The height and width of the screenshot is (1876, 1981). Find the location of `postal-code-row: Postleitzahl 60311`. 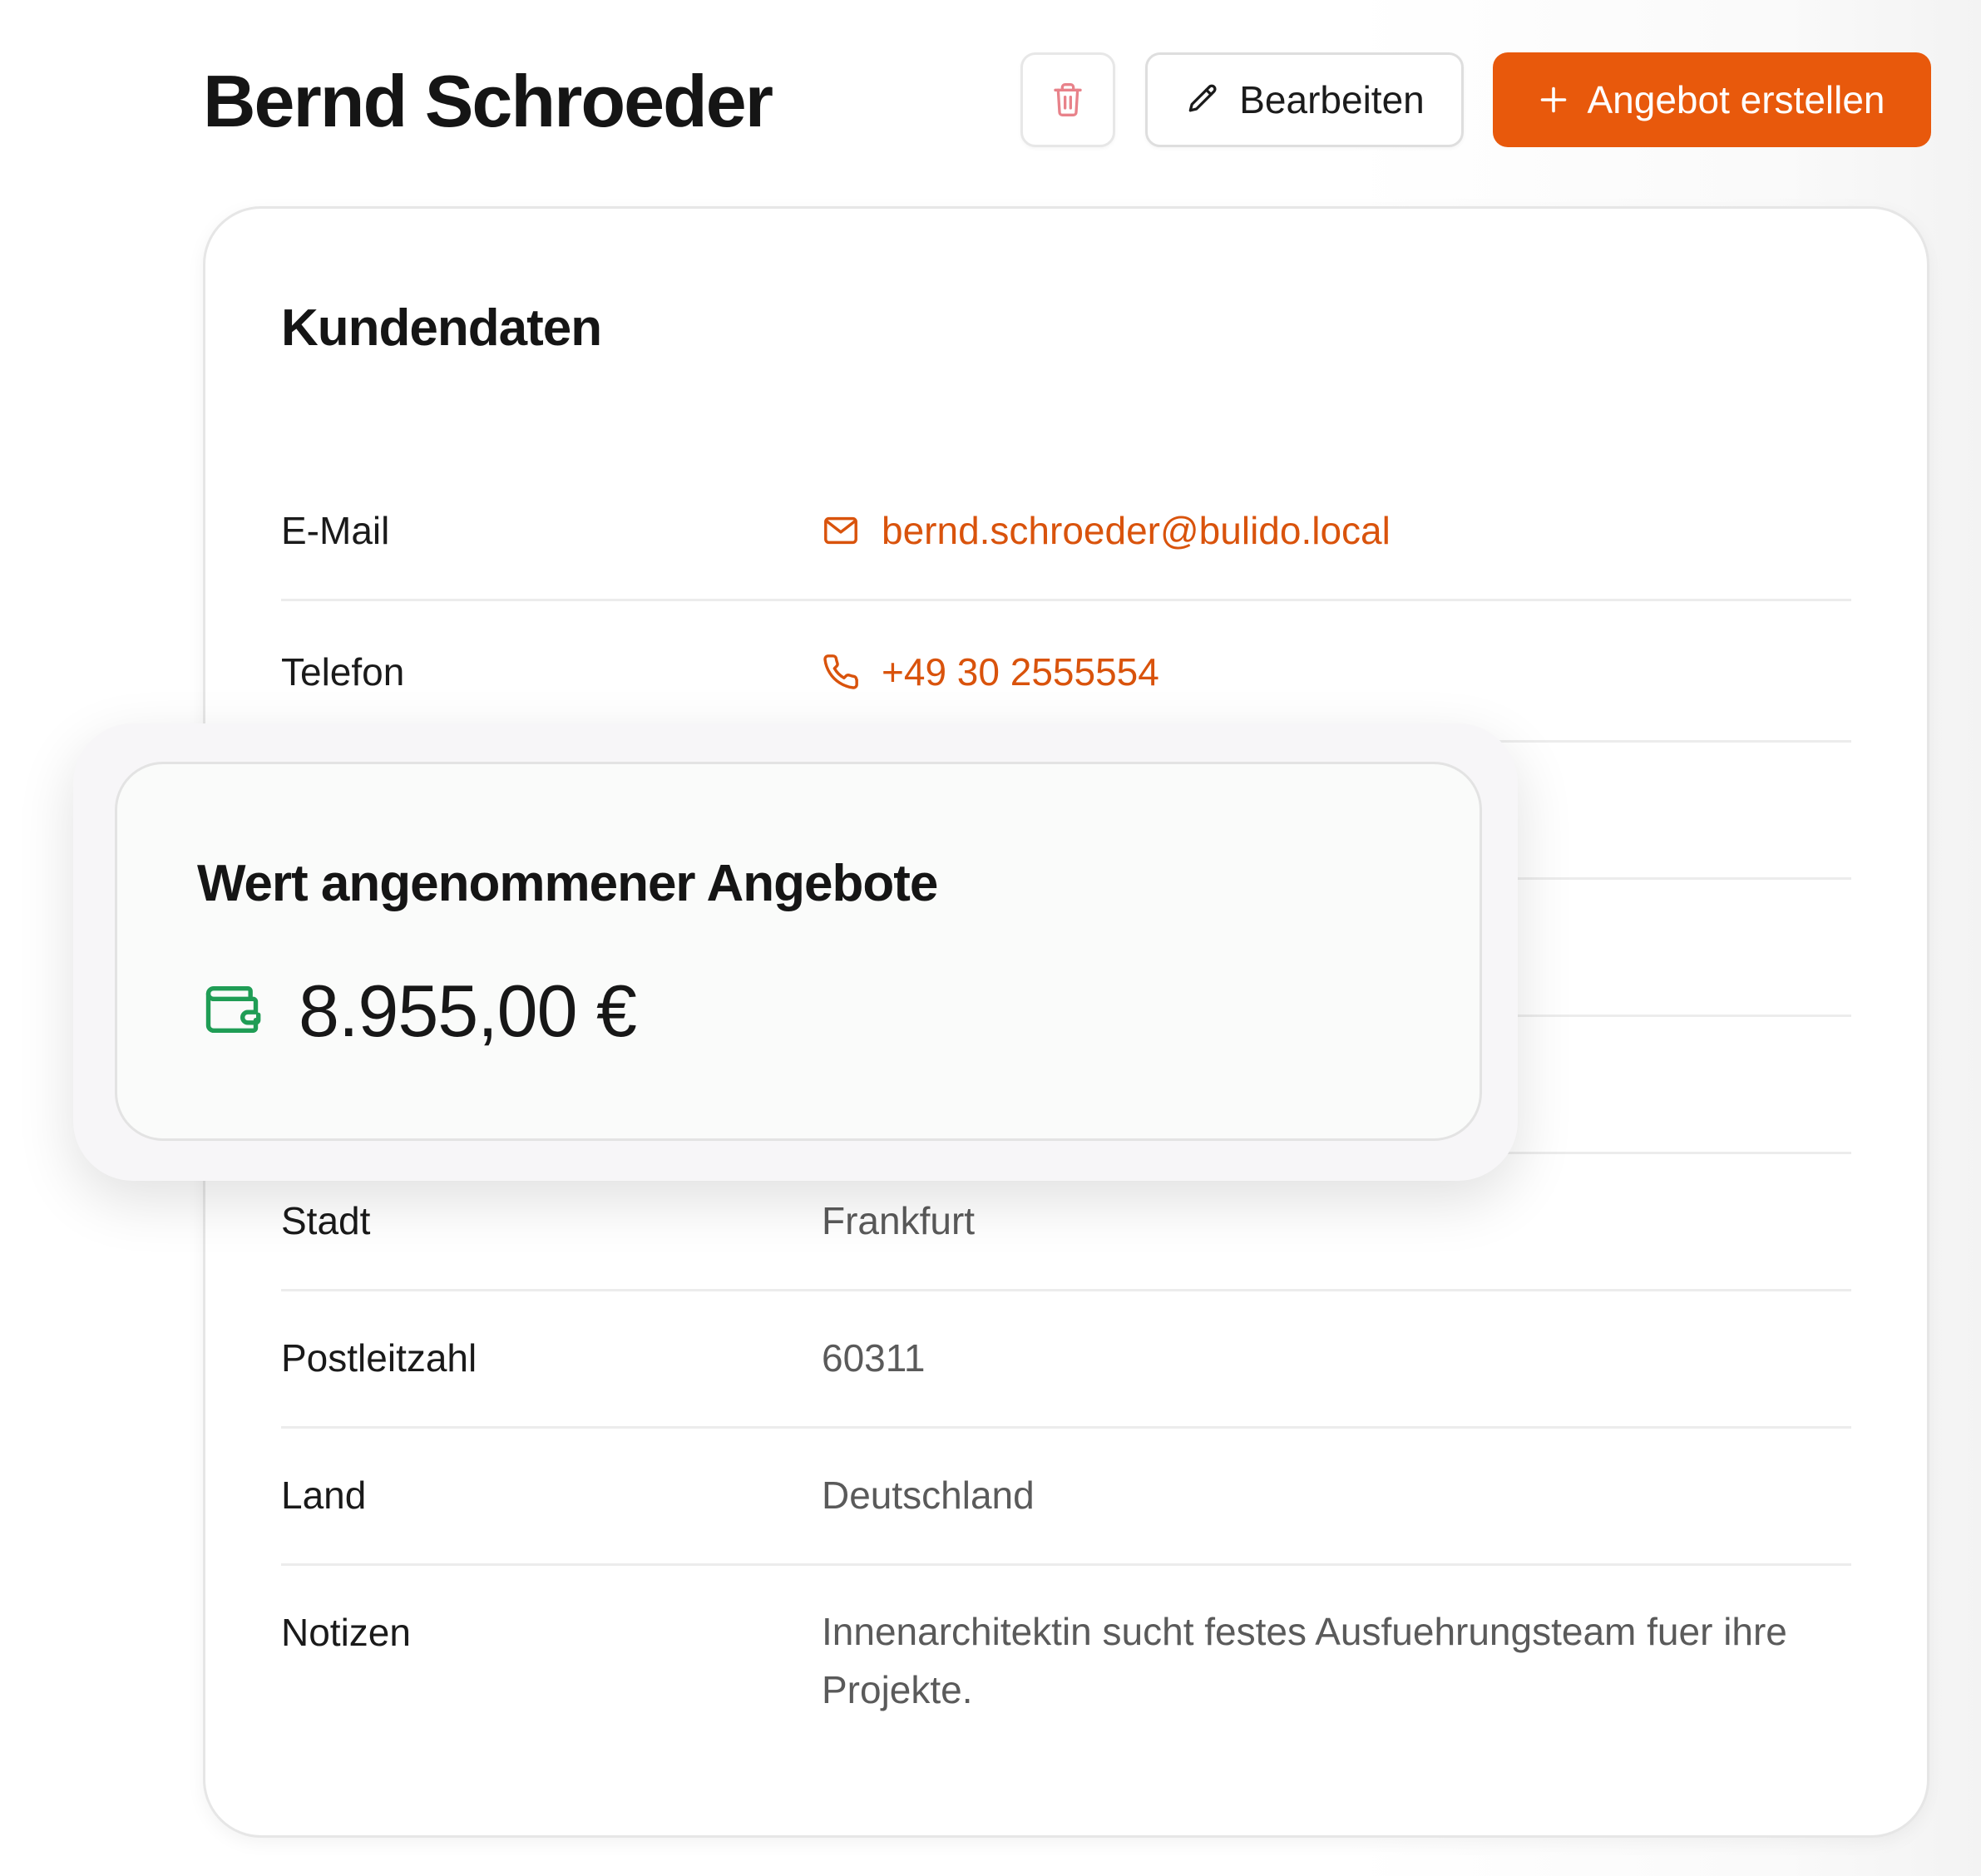

postal-code-row: Postleitzahl 60311 is located at coordinates (1066, 1360).